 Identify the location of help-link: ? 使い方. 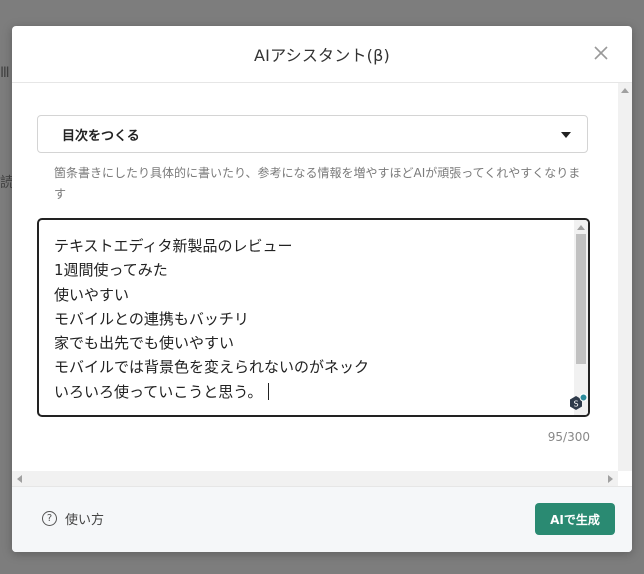
(73, 518).